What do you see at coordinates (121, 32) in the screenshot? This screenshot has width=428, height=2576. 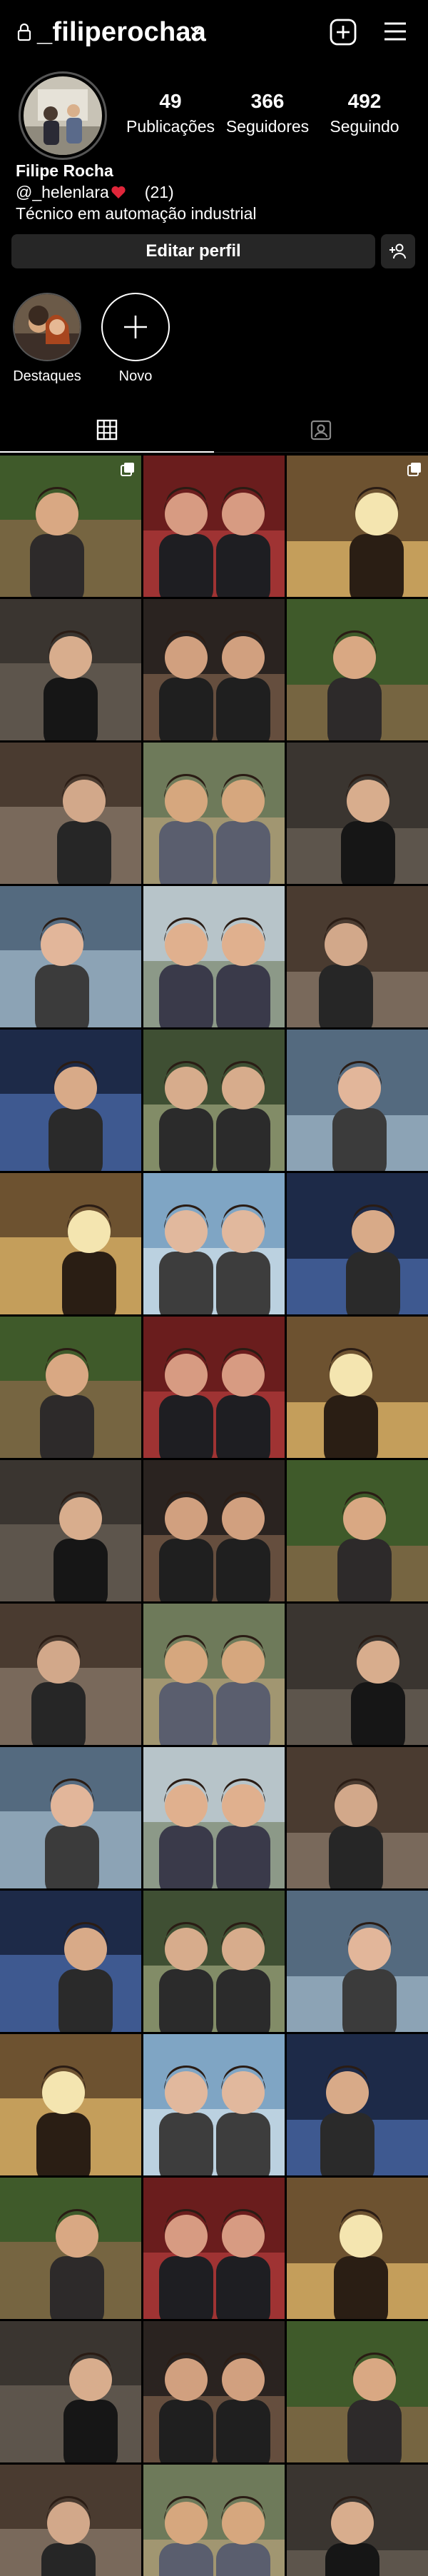 I see `username-title: _filiperochaa` at bounding box center [121, 32].